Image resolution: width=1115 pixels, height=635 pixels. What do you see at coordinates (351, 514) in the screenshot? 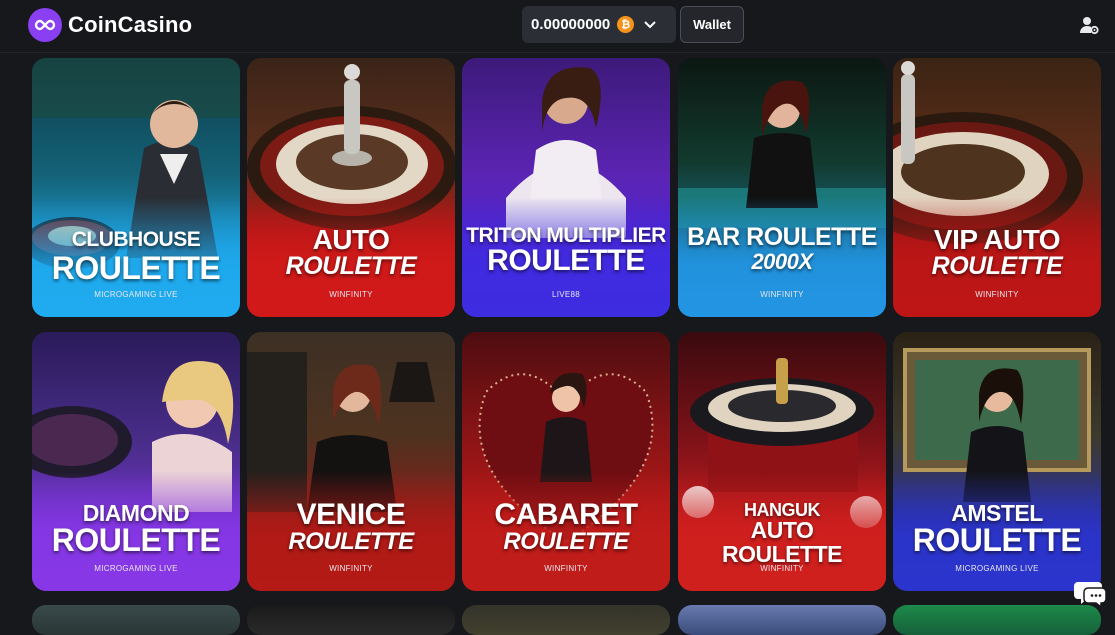
I see `game-title-line1: VENICE` at bounding box center [351, 514].